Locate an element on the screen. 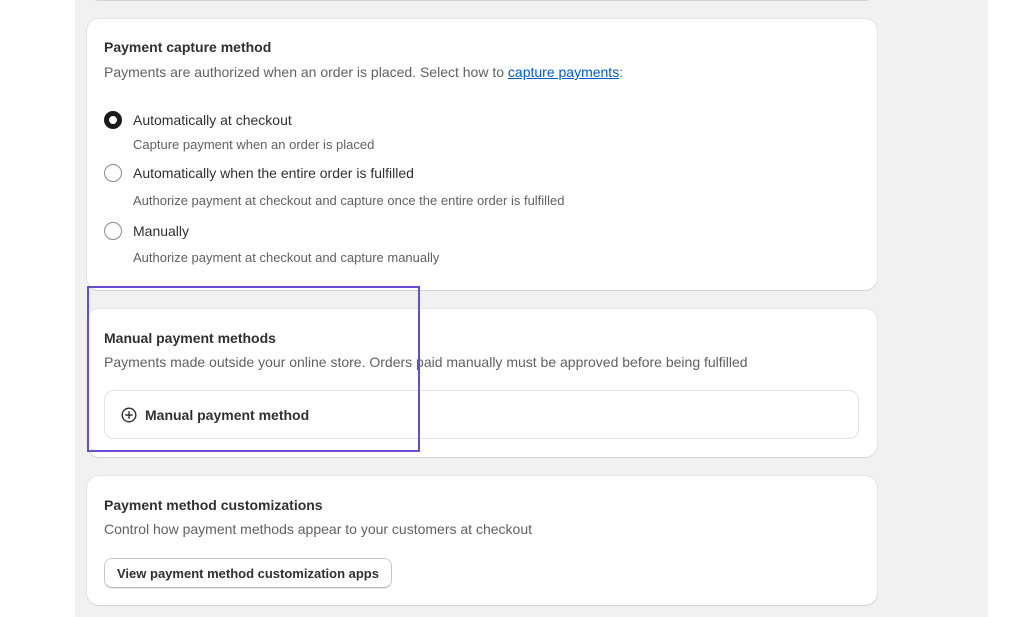 Image resolution: width=1024 pixels, height=617 pixels. radio-button-auto-fulfilled is located at coordinates (113, 173).